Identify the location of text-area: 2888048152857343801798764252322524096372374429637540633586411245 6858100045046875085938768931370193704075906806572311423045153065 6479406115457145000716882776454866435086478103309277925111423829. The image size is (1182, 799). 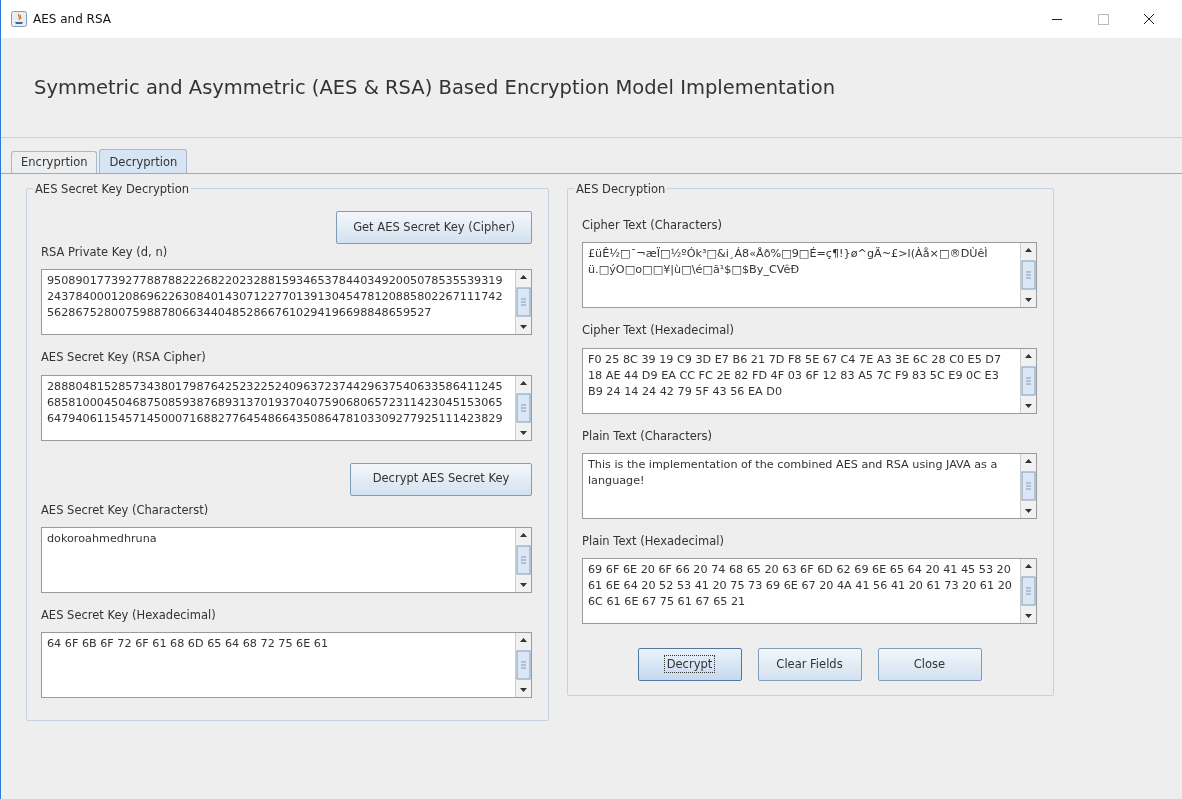
(286, 407).